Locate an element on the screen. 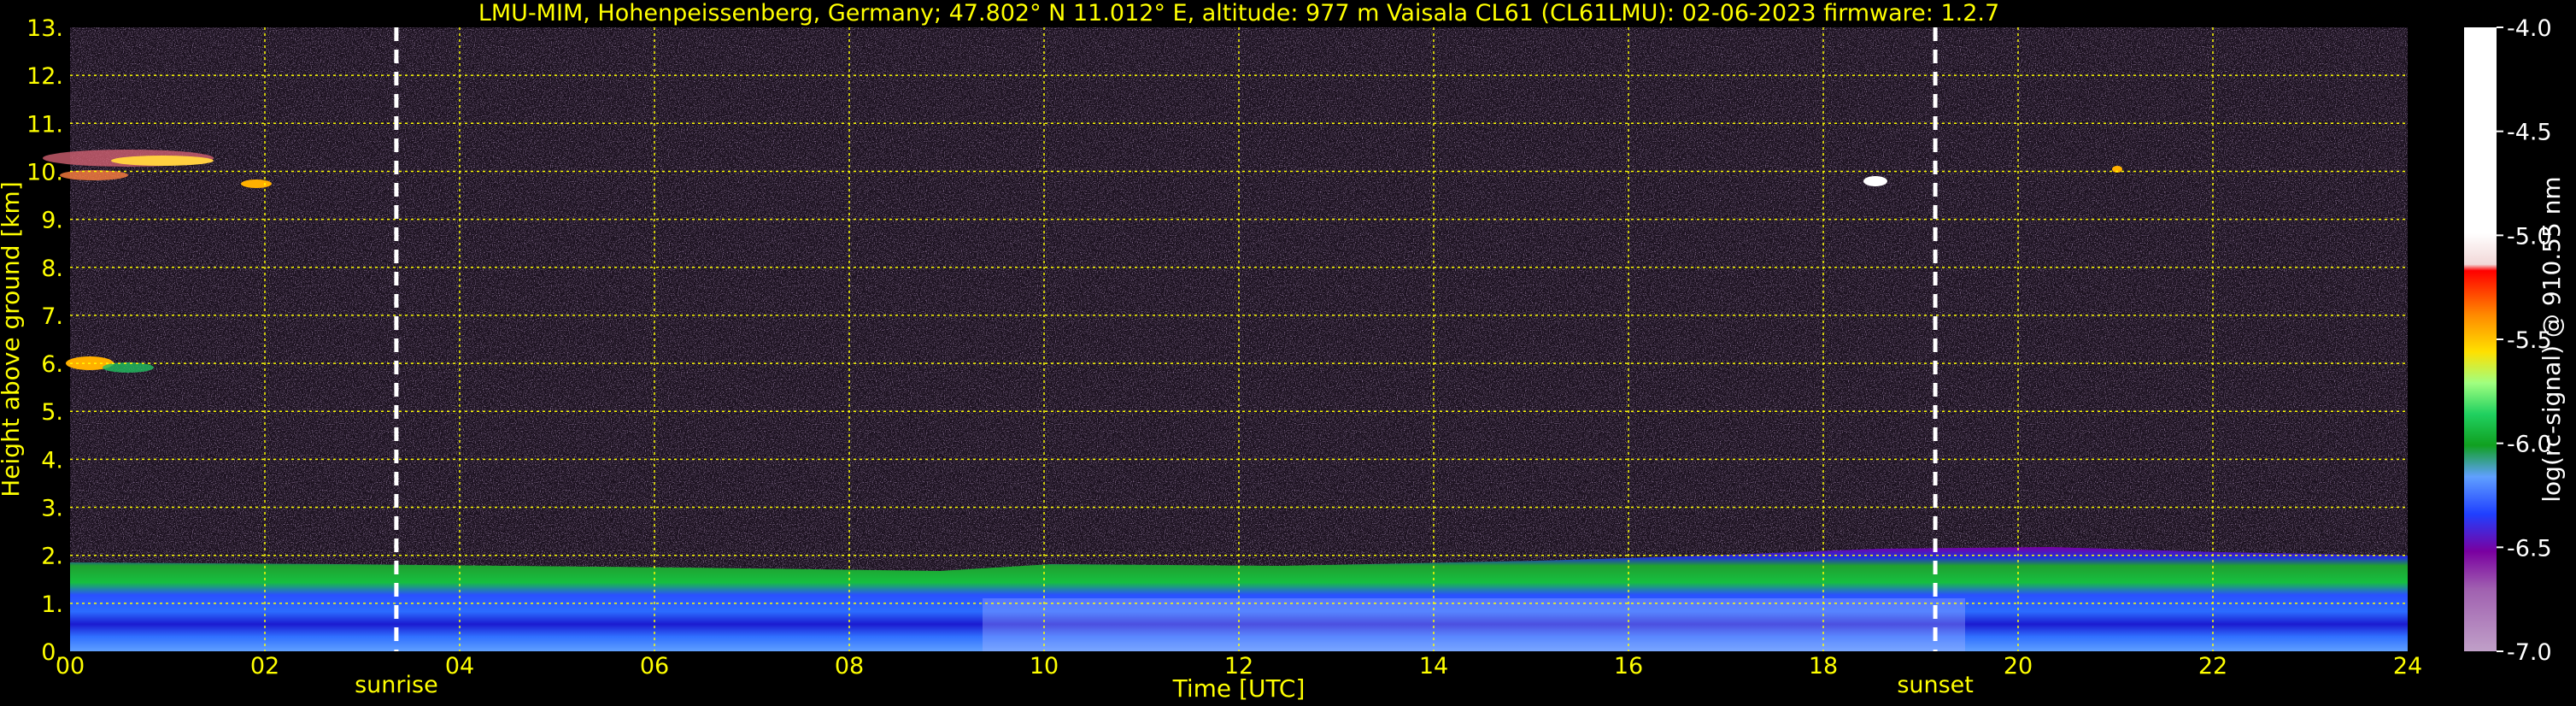 Image resolution: width=2576 pixels, height=706 pixels. colorbar-tick-label: -6.5 is located at coordinates (2529, 548).